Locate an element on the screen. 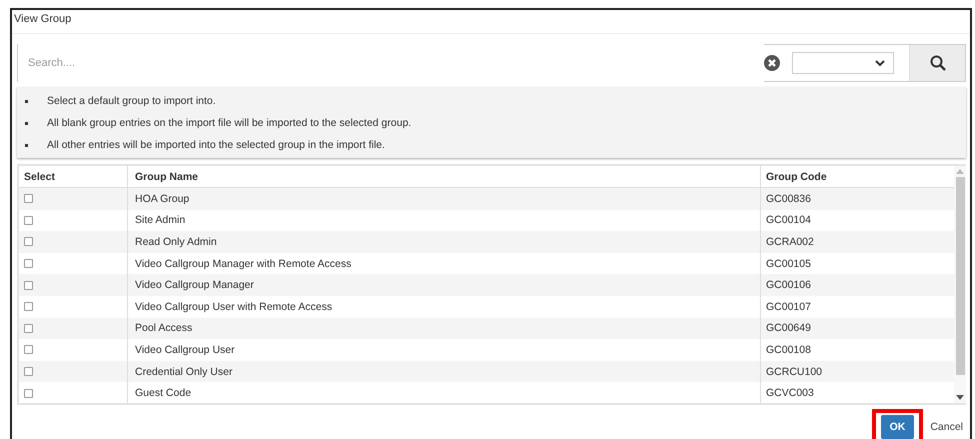 The height and width of the screenshot is (439, 975). table-cell: Pool Access is located at coordinates (443, 329).